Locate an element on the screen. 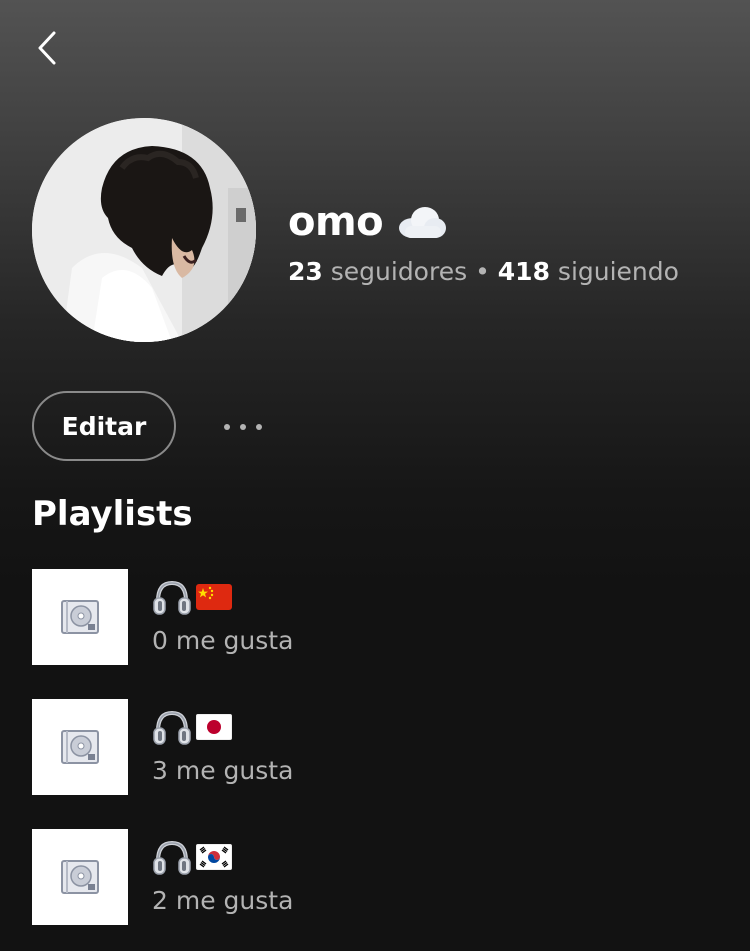  chevron-left-icon is located at coordinates (47, 48).